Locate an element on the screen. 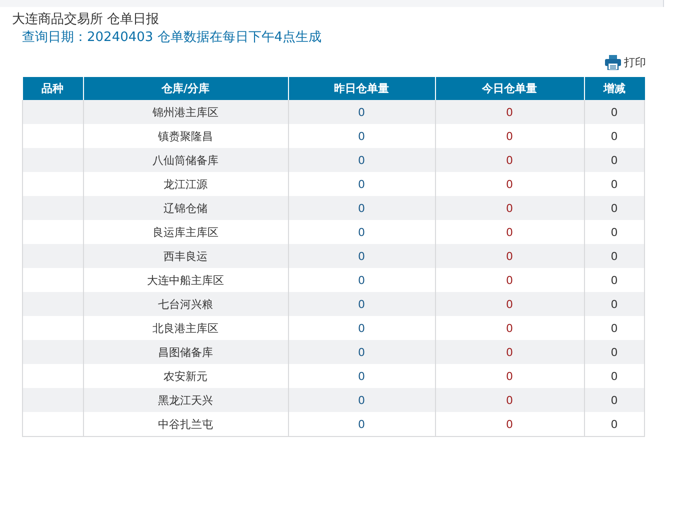  column-header: 昨日仓单量 is located at coordinates (361, 88).